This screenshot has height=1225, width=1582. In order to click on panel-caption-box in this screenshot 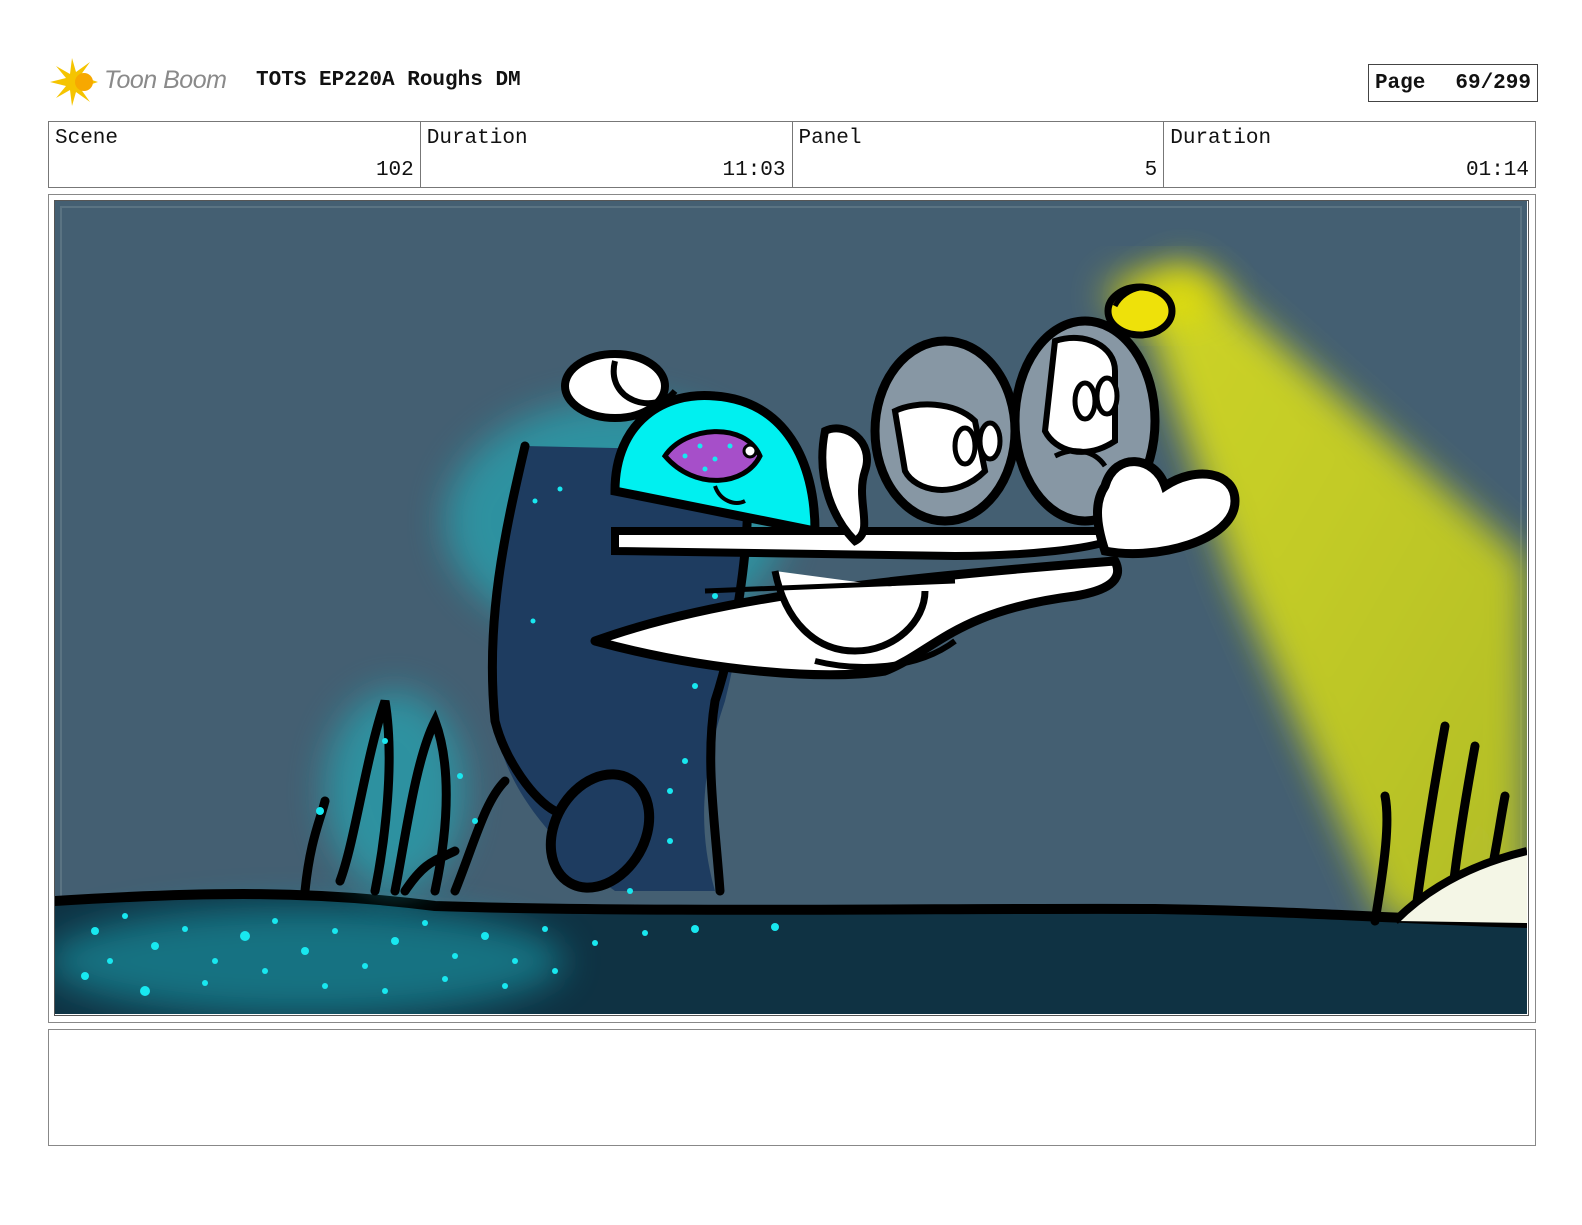, I will do `click(792, 1087)`.